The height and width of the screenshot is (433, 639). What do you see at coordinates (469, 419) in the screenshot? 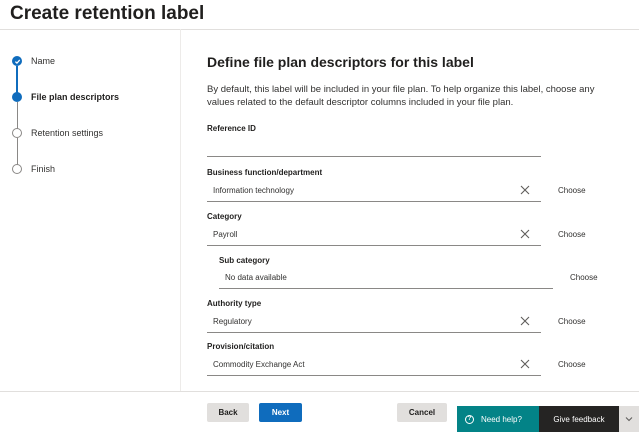
I see `question-icon: ?` at bounding box center [469, 419].